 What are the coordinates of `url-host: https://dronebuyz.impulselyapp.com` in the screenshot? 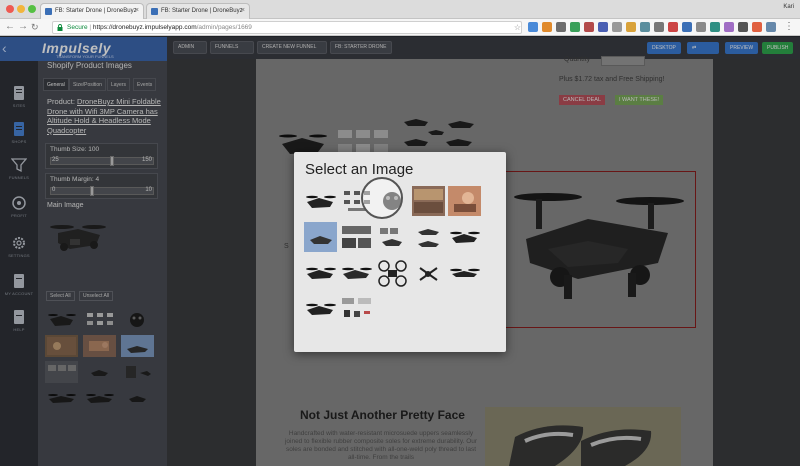 It's located at (144, 27).